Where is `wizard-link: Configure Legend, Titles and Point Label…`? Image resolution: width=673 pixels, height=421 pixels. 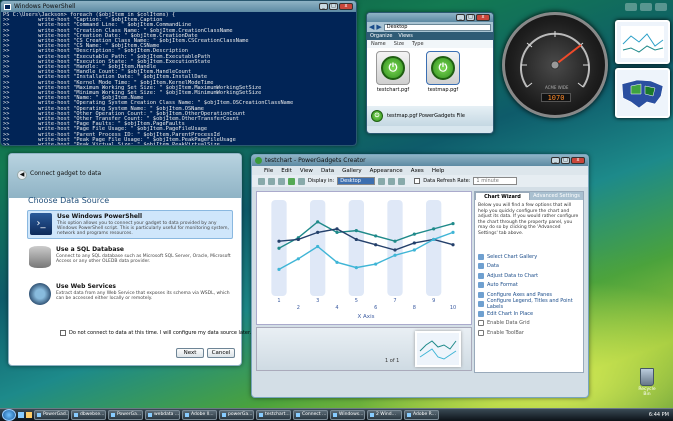
wizard-link: Configure Legend, Titles and Point Label… is located at coordinates (529, 304).